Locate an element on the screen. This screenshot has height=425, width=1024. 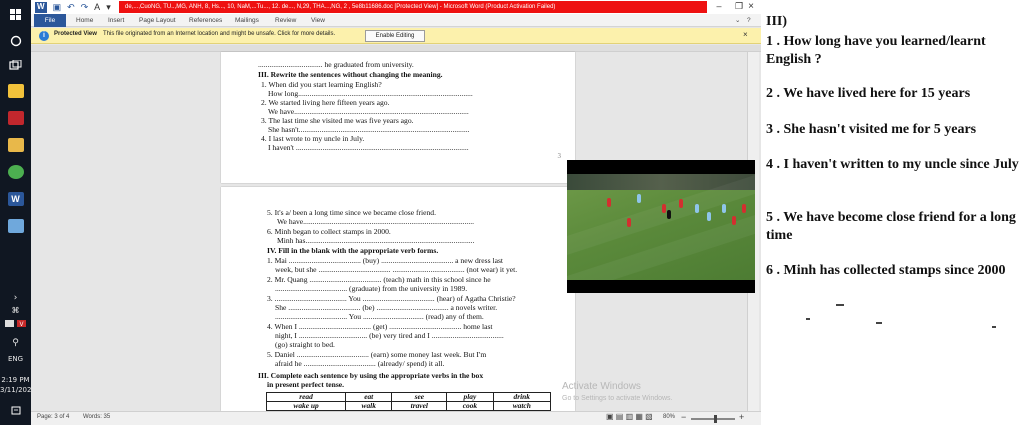
save-icon: ▣ is located at coordinates (57, 7).